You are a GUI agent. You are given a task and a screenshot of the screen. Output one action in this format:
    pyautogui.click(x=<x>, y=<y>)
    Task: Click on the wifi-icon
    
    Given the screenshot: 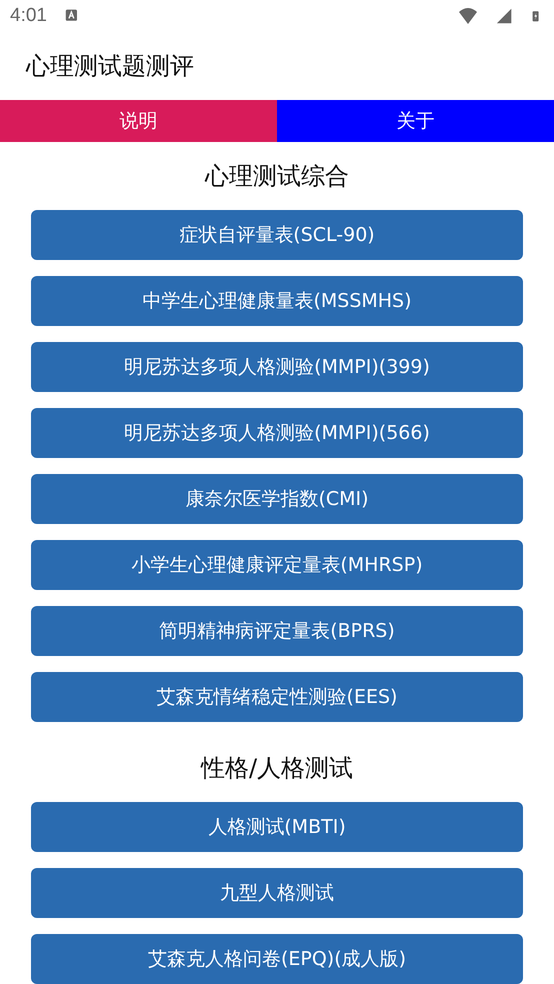 What is the action you would take?
    pyautogui.click(x=468, y=16)
    